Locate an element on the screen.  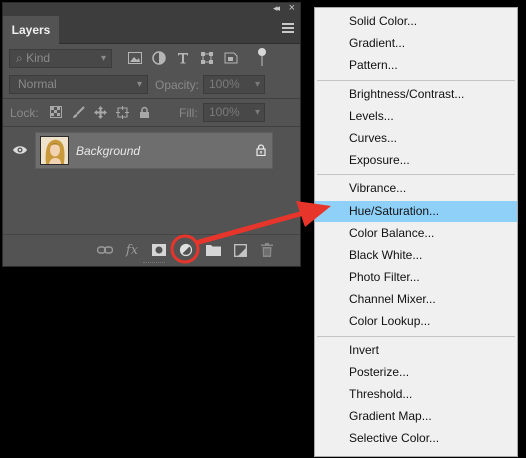
lock-transparent-icon is located at coordinates (56, 112).